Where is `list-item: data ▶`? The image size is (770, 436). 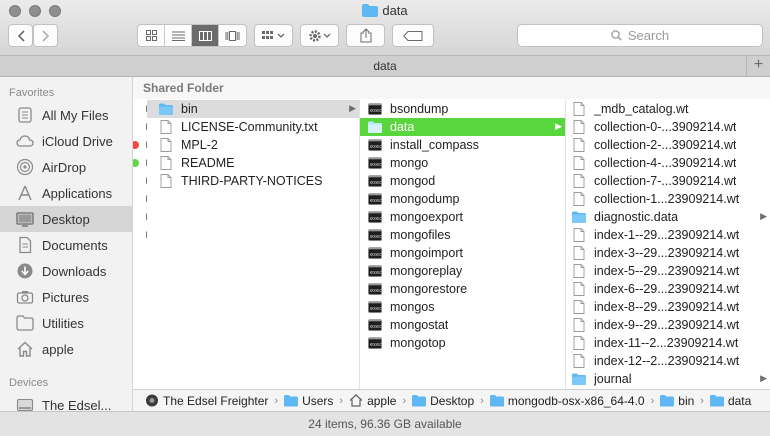
list-item: data ▶ is located at coordinates (462, 127).